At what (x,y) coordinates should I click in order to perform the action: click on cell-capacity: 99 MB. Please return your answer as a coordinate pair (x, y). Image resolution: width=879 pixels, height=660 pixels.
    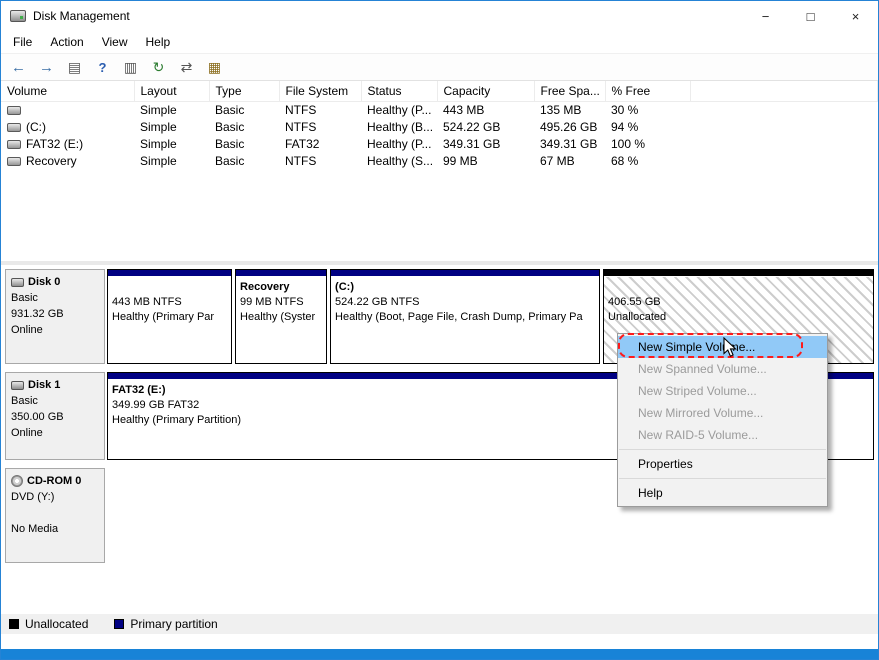
    Looking at the image, I should click on (460, 160).